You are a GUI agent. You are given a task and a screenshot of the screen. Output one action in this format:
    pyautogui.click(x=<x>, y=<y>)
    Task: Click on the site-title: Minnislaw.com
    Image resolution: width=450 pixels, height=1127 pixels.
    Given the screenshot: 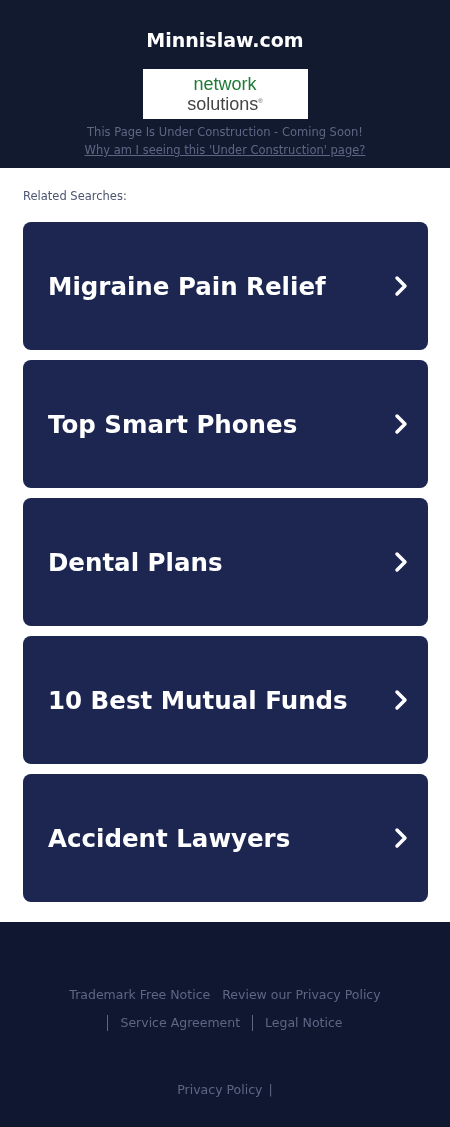 What is the action you would take?
    pyautogui.click(x=225, y=40)
    